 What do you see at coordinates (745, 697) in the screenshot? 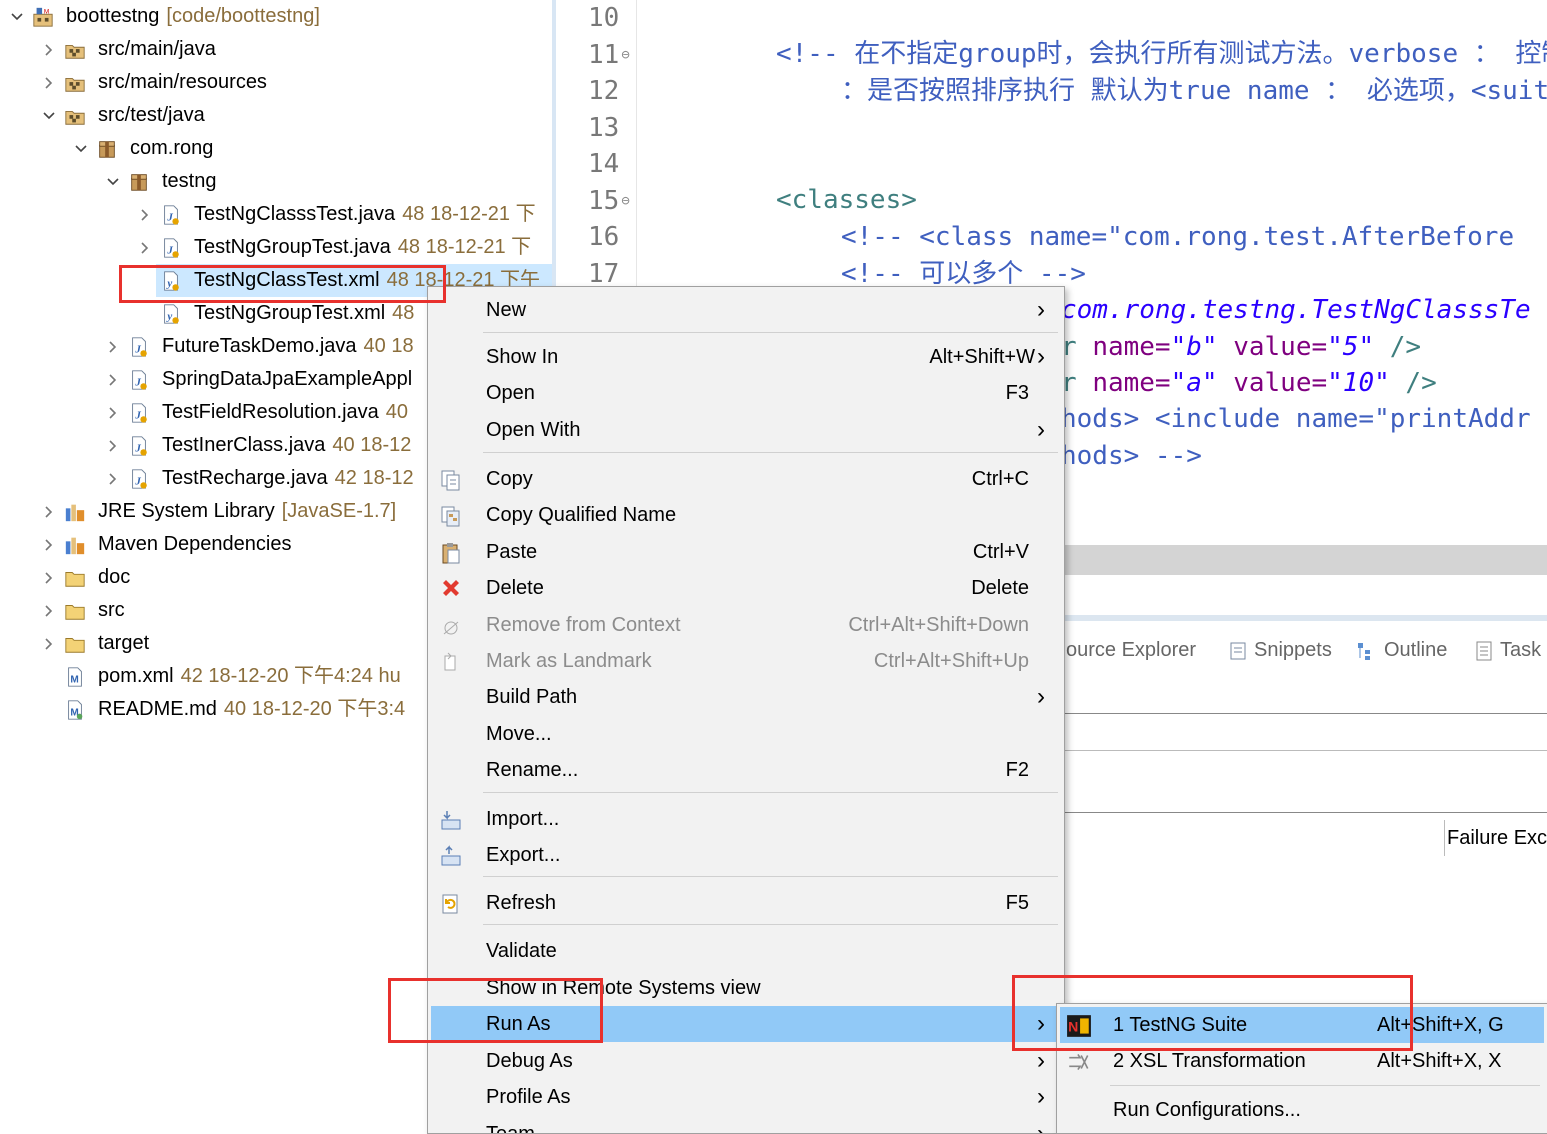
I see `menu-item-build-path: Build Path ›` at bounding box center [745, 697].